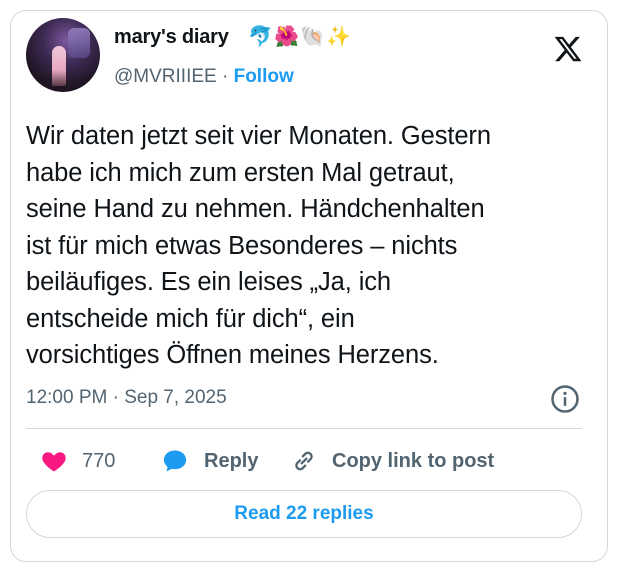  Describe the element at coordinates (304, 428) in the screenshot. I see `divider` at that location.